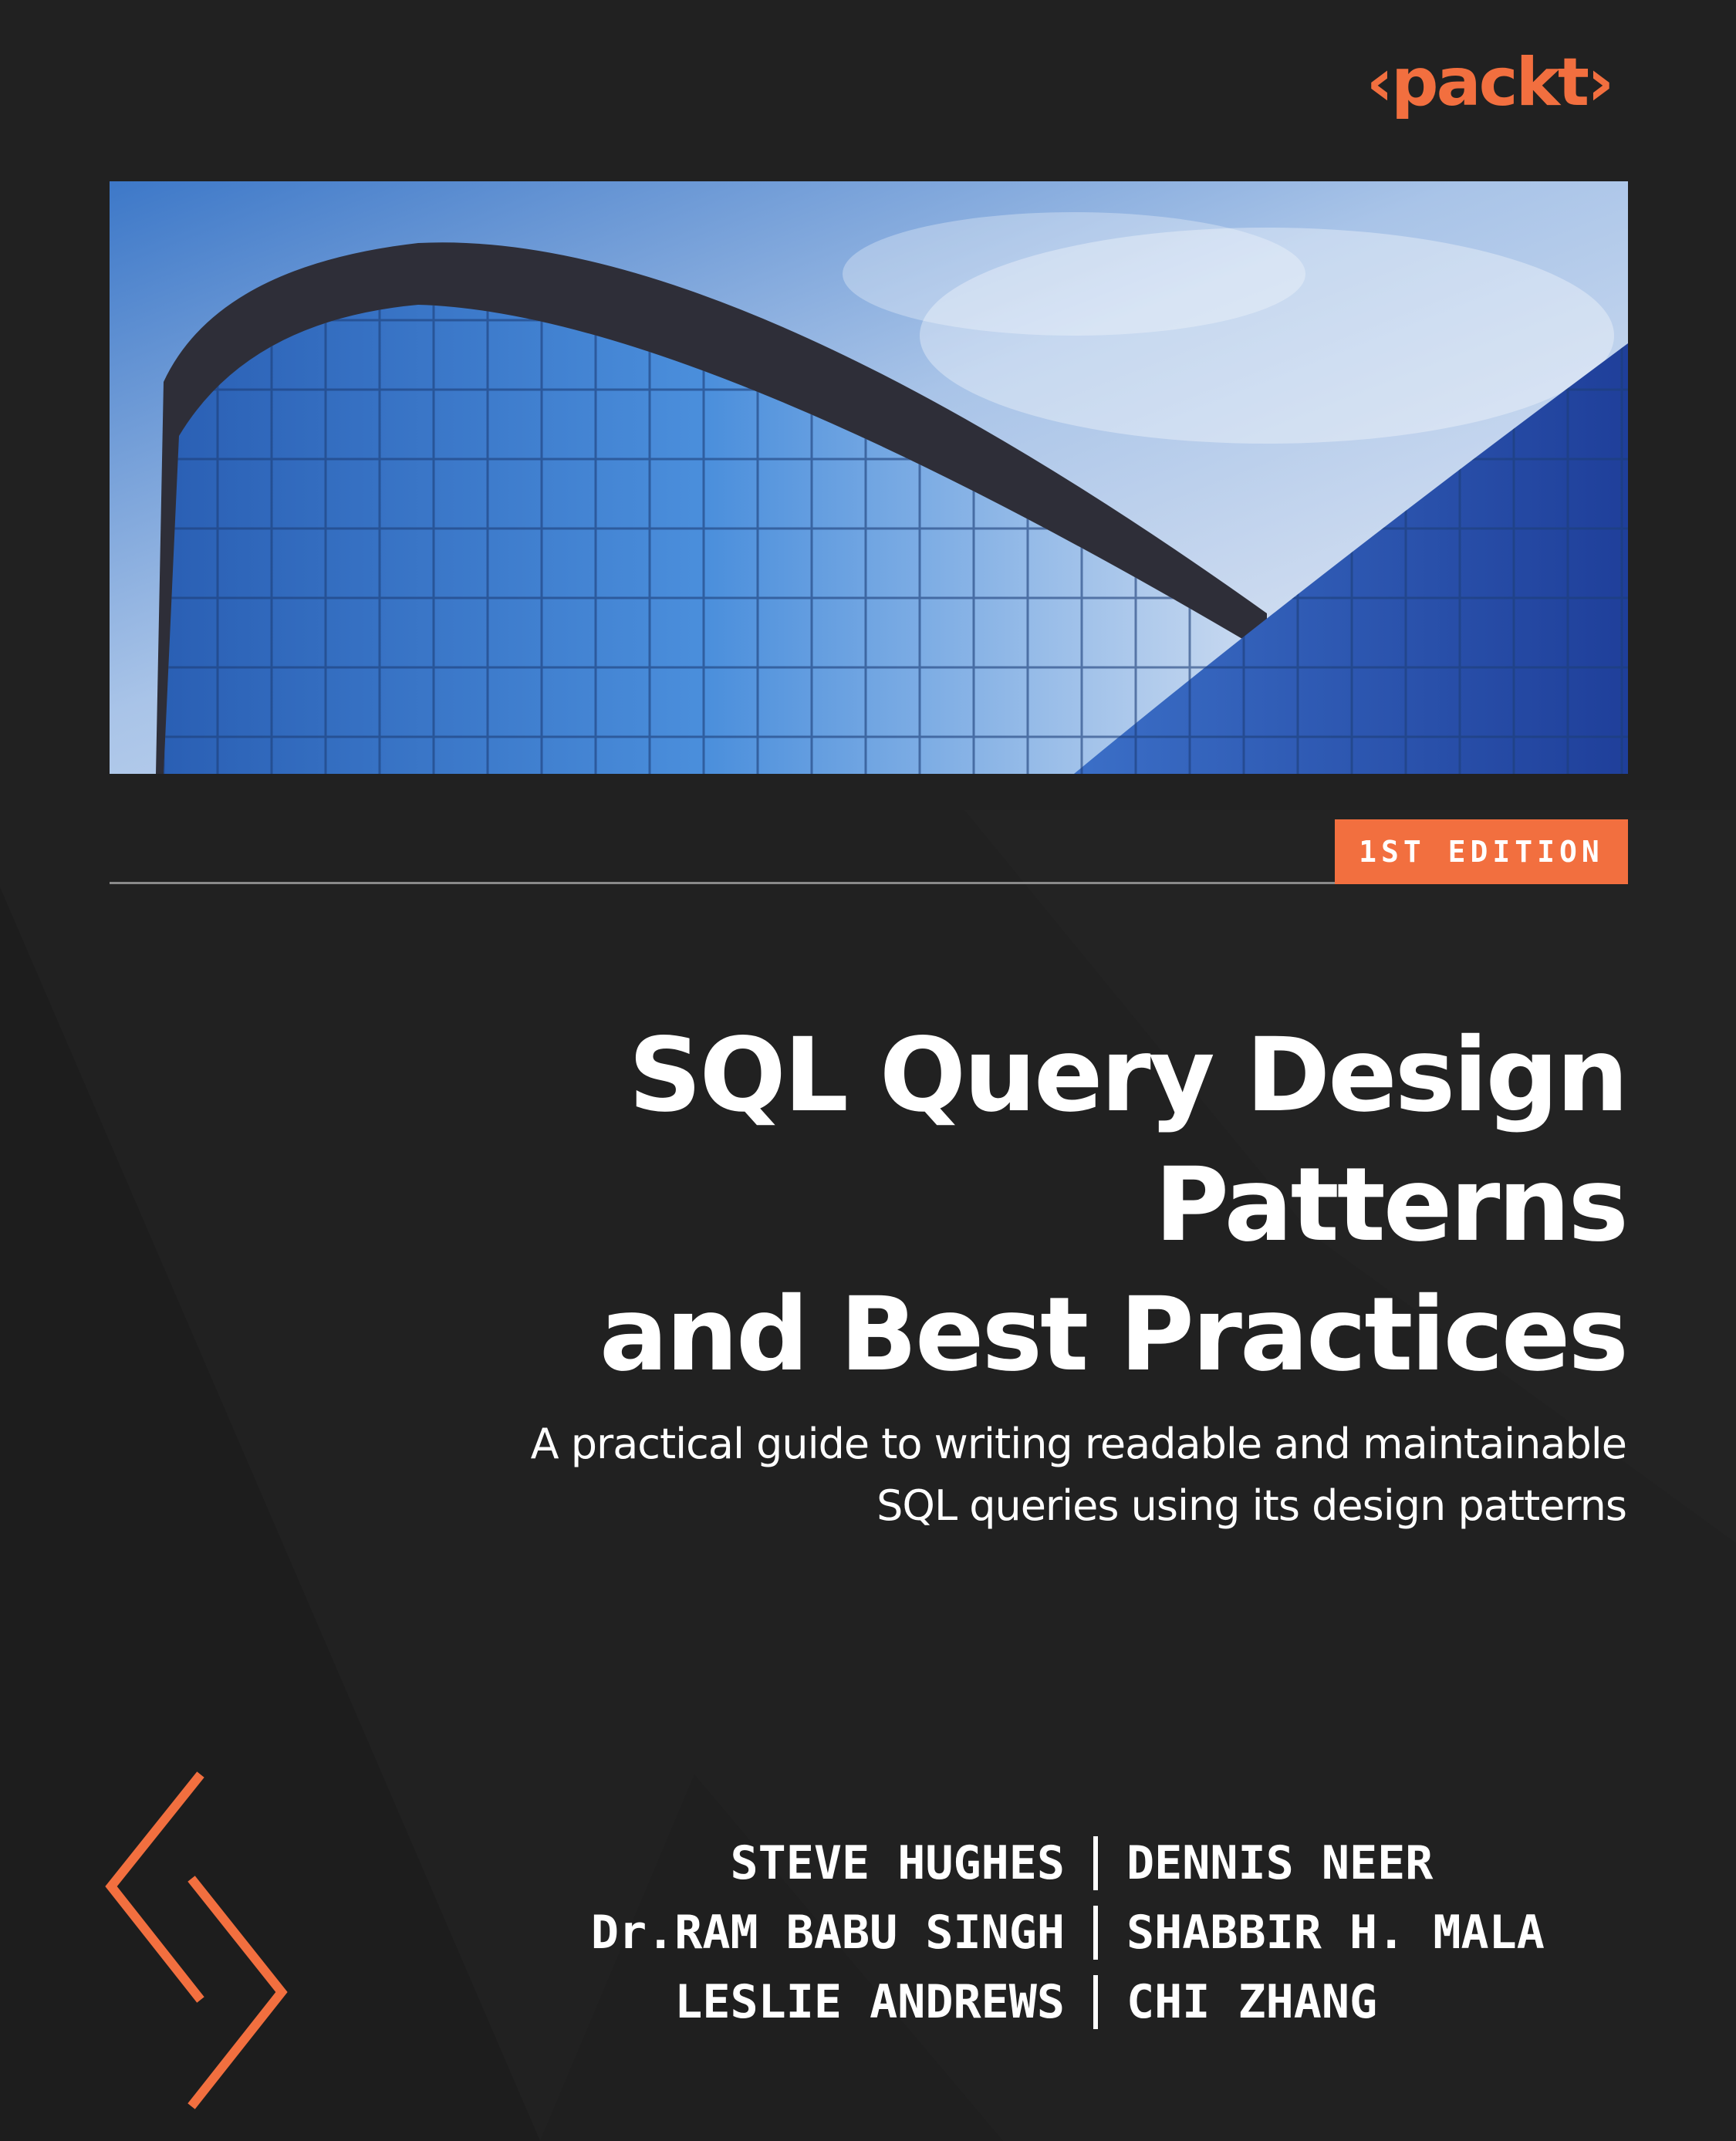 The image size is (1736, 2141). I want to click on author-name: CHI ZHANG, so click(1252, 2002).